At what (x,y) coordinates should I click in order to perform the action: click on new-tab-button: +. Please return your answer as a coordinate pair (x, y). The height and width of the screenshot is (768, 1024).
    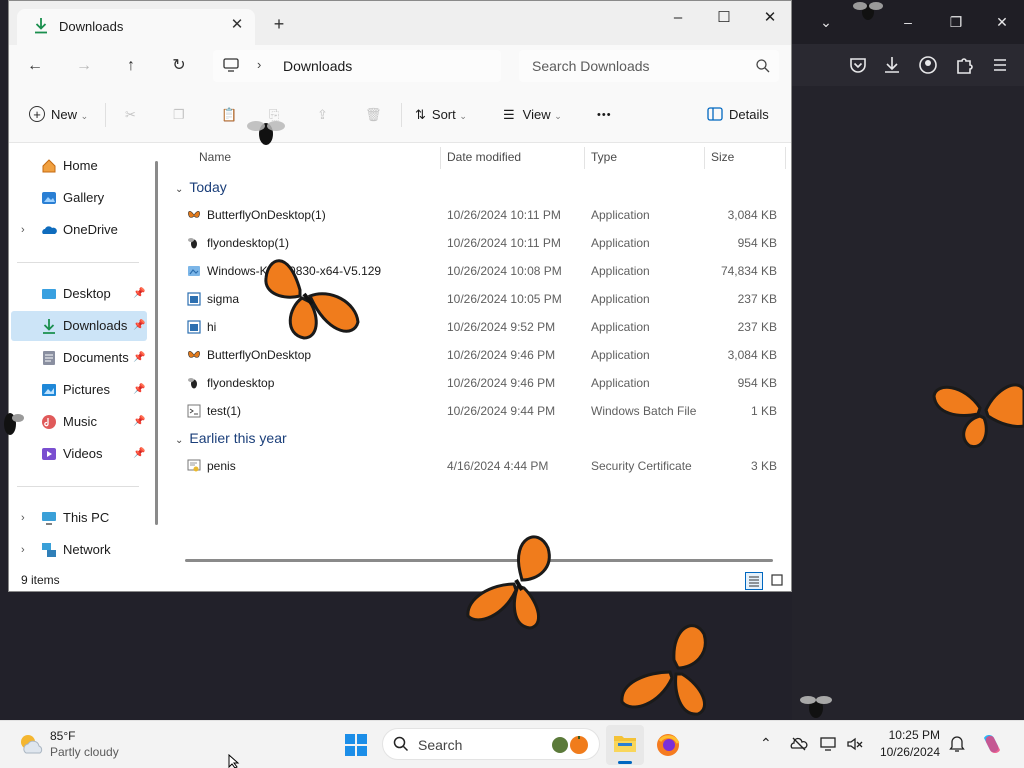
    Looking at the image, I should click on (279, 24).